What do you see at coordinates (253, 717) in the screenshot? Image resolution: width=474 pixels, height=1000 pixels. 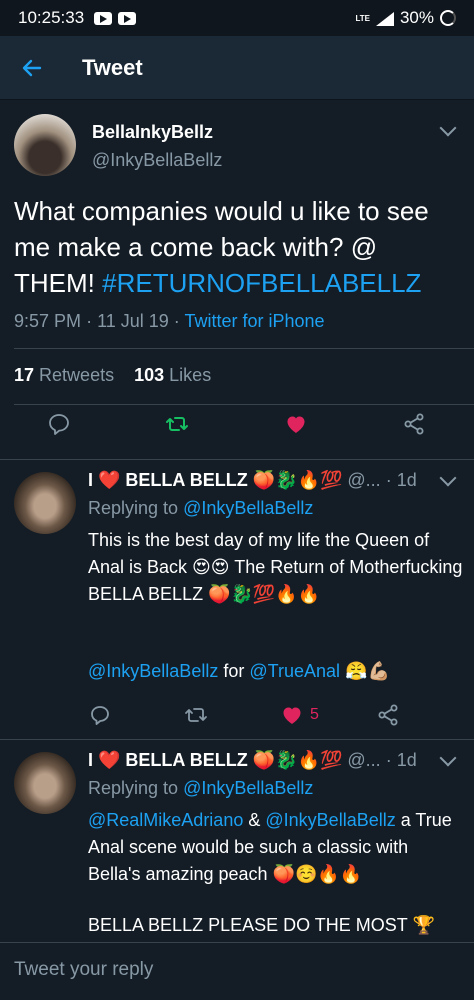 I see `reply-actions: 5` at bounding box center [253, 717].